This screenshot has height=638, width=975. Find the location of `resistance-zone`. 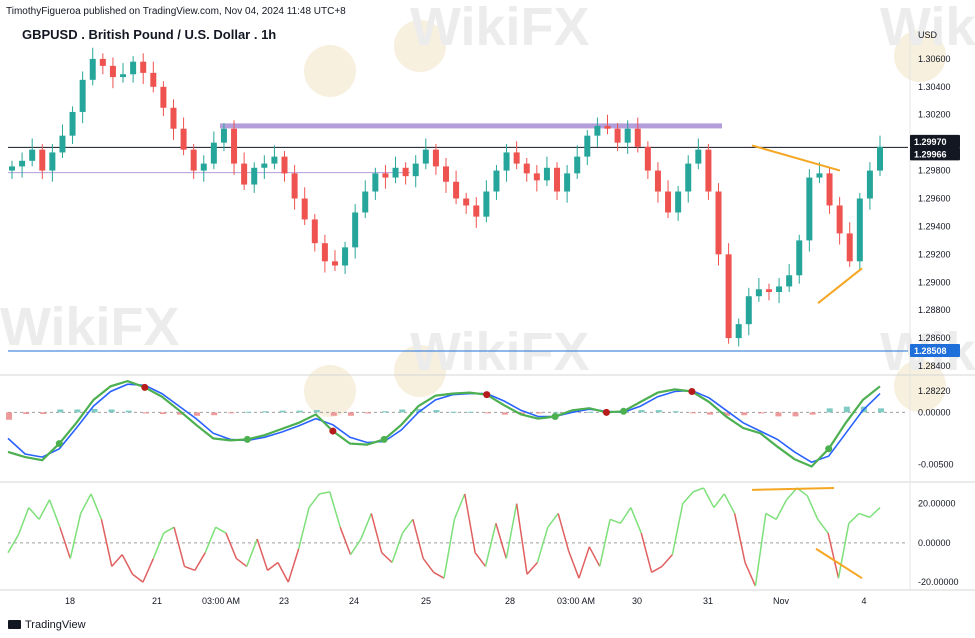

resistance-zone is located at coordinates (471, 126).